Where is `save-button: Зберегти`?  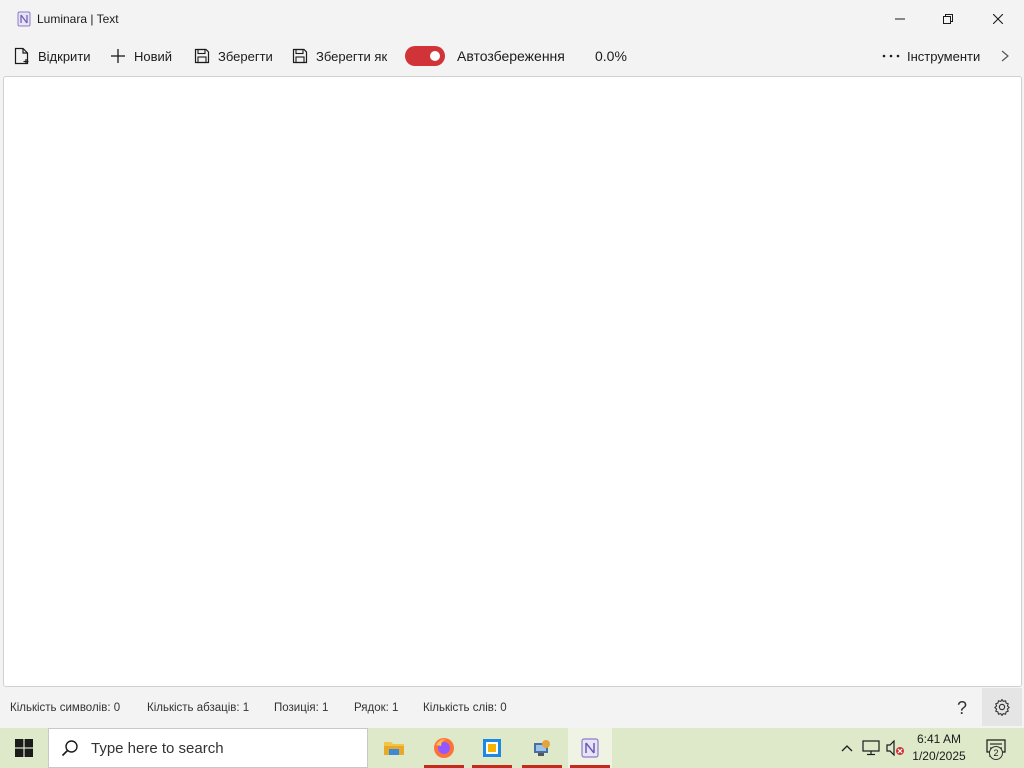 save-button: Зберегти is located at coordinates (233, 56).